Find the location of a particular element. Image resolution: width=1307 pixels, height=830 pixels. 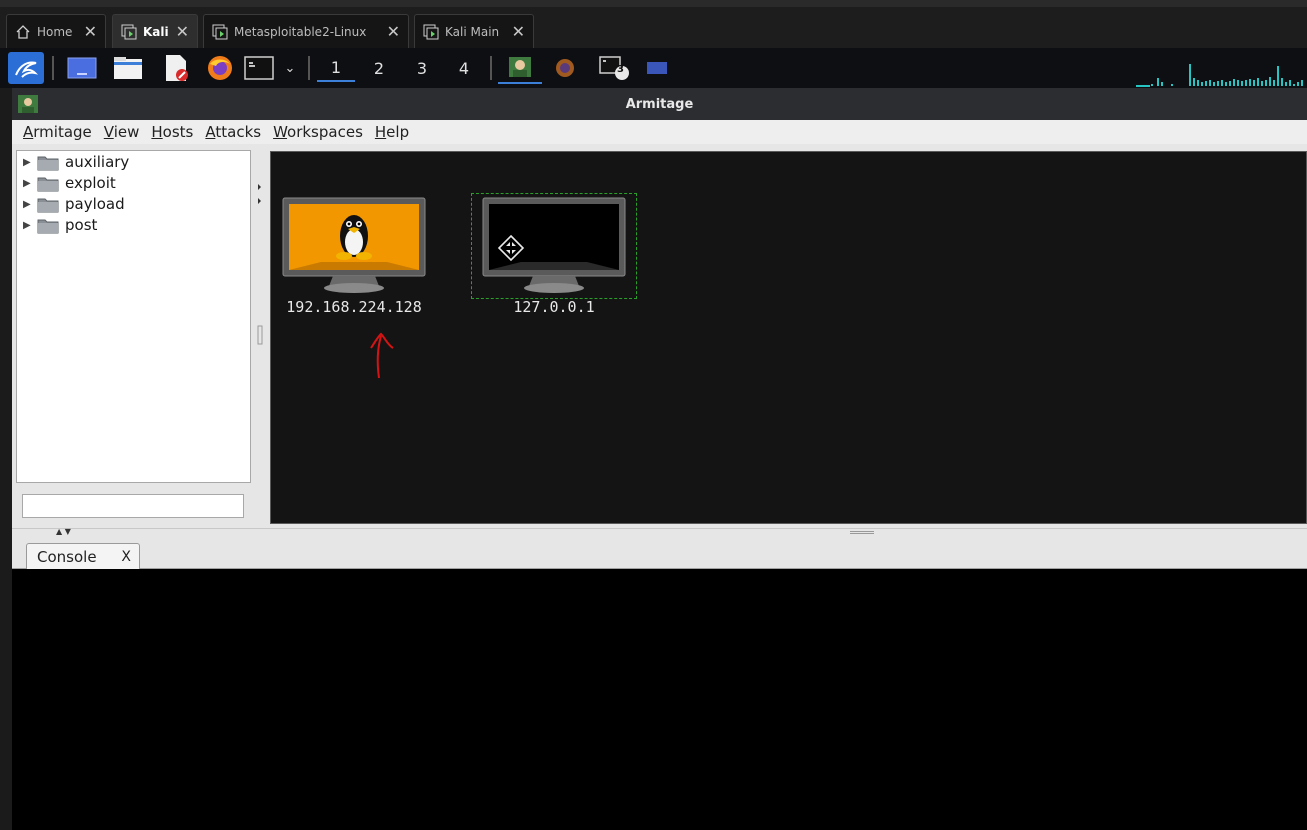

tree-item-label: auxiliary is located at coordinates (97, 162).